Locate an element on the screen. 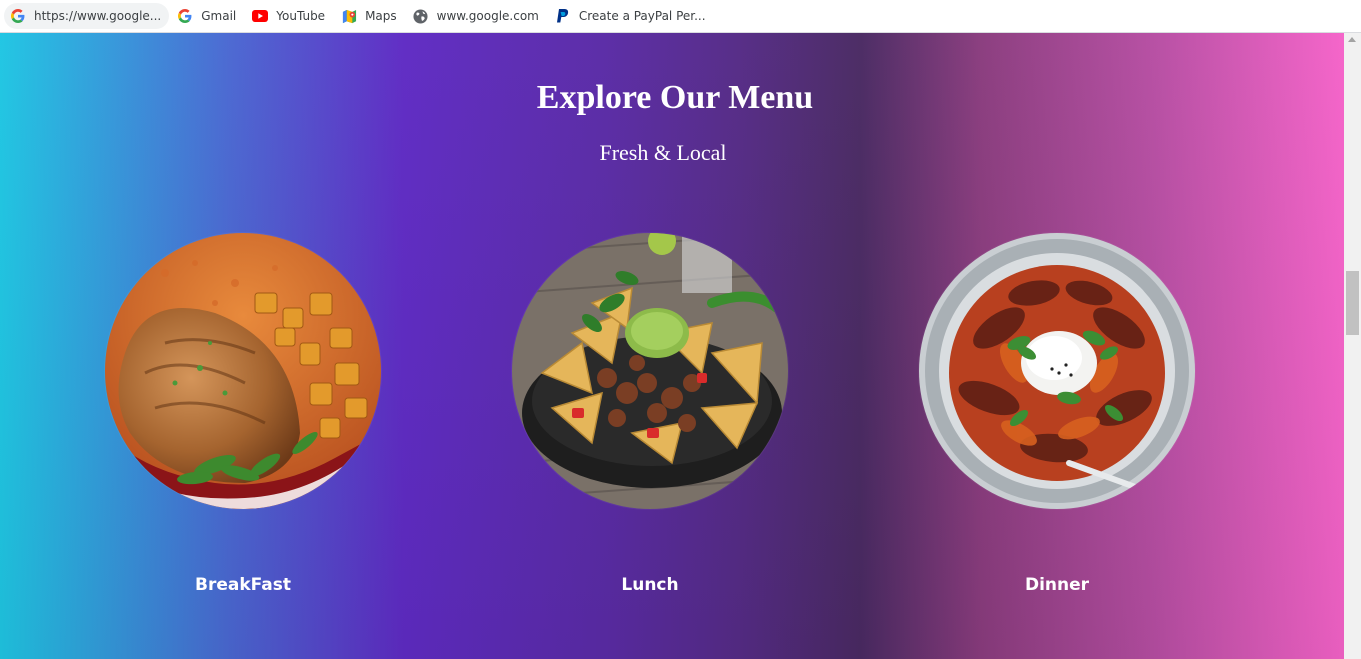  maps-icon is located at coordinates (349, 16).